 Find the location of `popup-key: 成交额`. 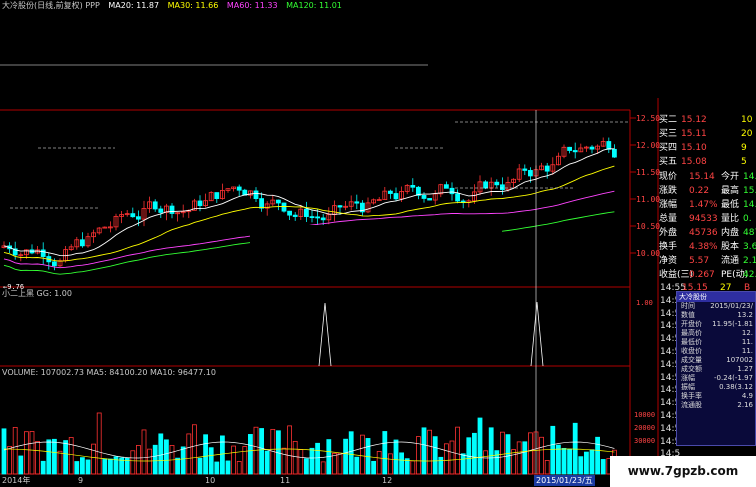

popup-key: 成交额 is located at coordinates (691, 369).